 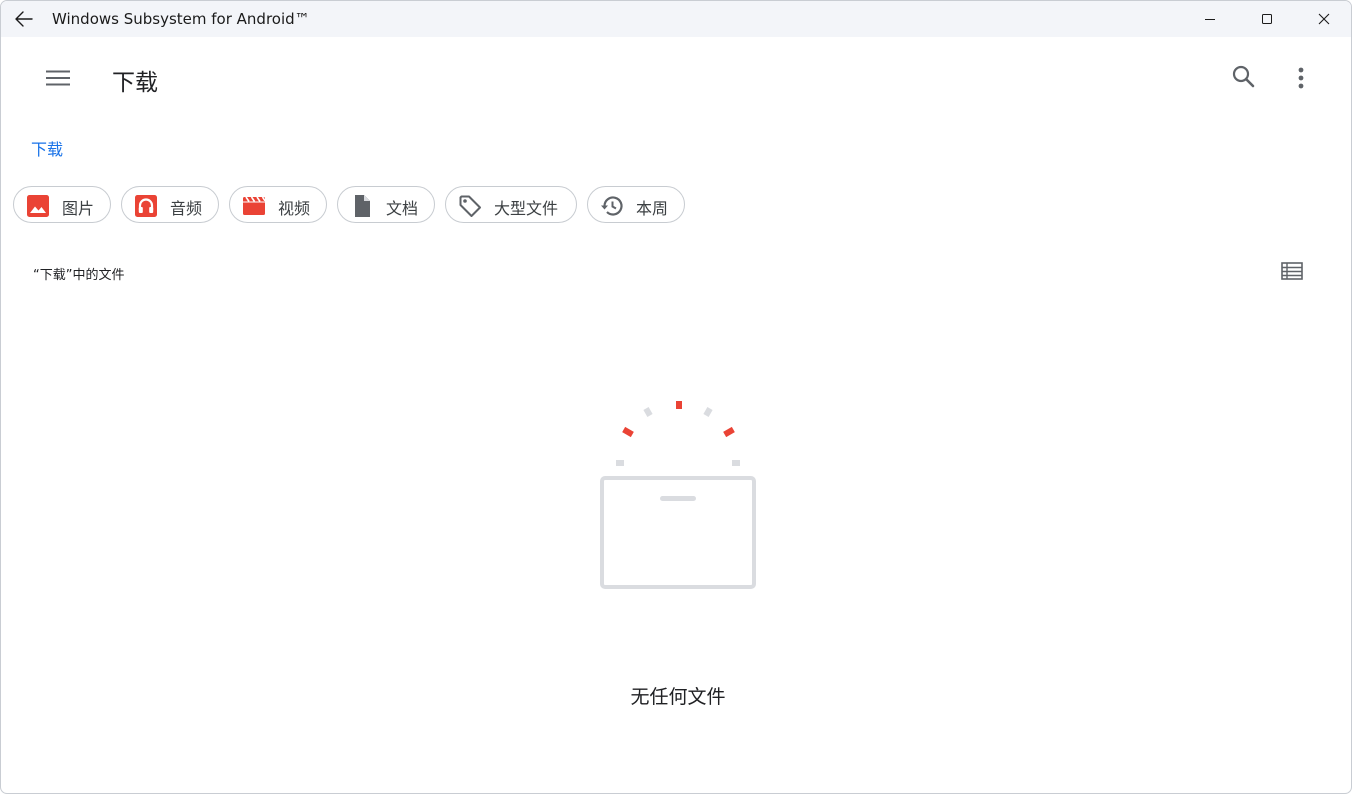 I want to click on more-vertical-icon, so click(x=1301, y=78).